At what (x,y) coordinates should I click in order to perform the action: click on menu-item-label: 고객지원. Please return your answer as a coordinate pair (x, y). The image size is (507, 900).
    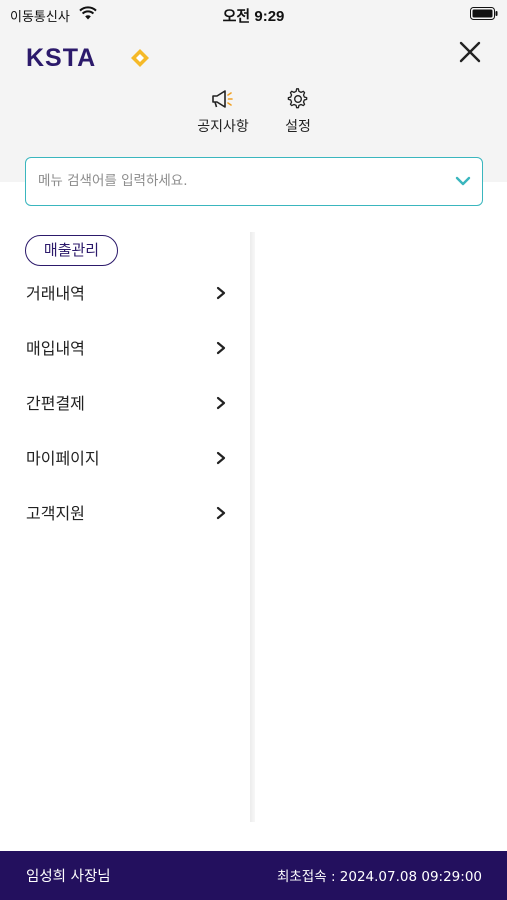
    Looking at the image, I should click on (55, 513).